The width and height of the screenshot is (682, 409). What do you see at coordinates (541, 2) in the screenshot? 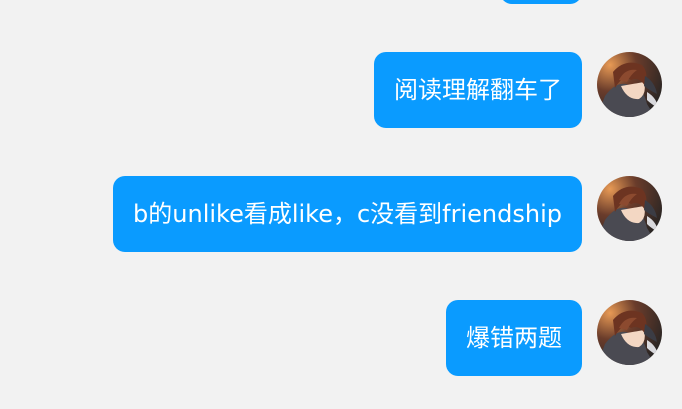
I see `partial-message-bubble` at bounding box center [541, 2].